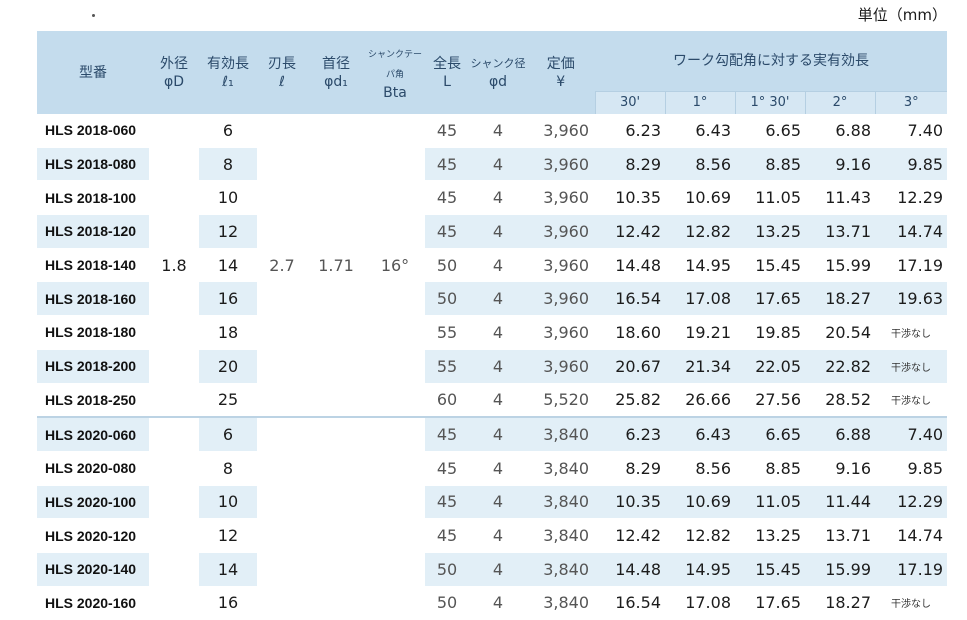  What do you see at coordinates (394, 64) in the screenshot?
I see `header-shank-taper-label: シャンクテーパ角` at bounding box center [394, 64].